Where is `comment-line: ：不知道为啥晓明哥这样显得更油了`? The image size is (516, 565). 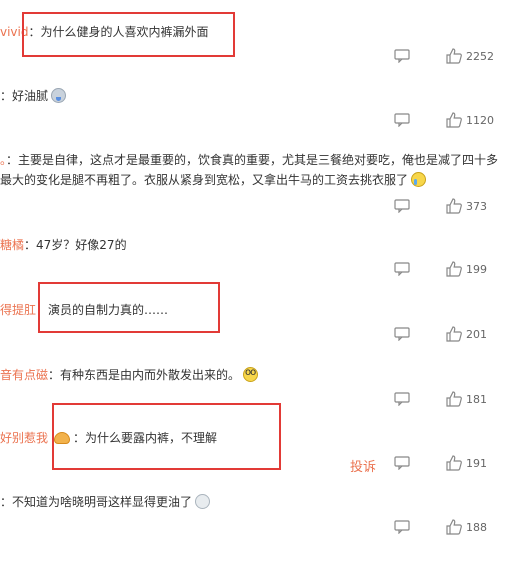 comment-line: ：不知道为啥晓明哥这样显得更油了 is located at coordinates (105, 502).